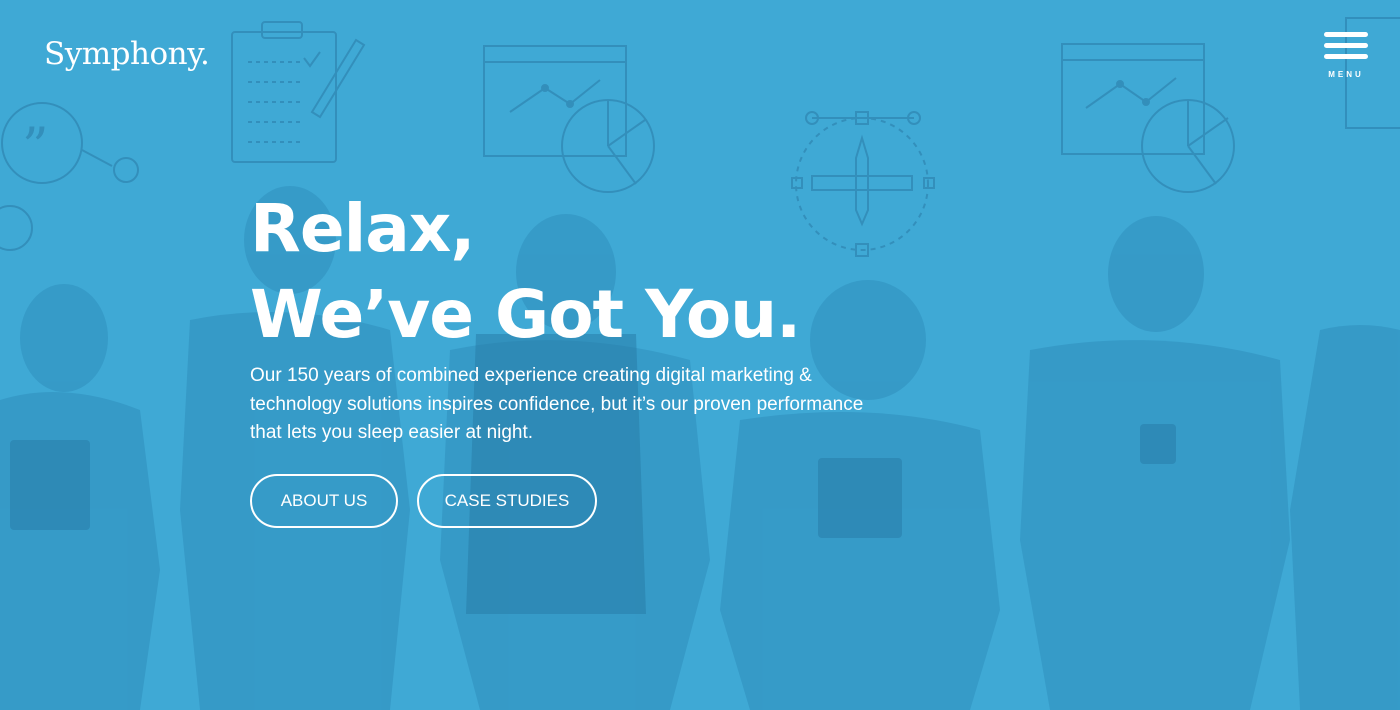 The width and height of the screenshot is (1400, 710). I want to click on pen-tool-icon, so click(863, 184).